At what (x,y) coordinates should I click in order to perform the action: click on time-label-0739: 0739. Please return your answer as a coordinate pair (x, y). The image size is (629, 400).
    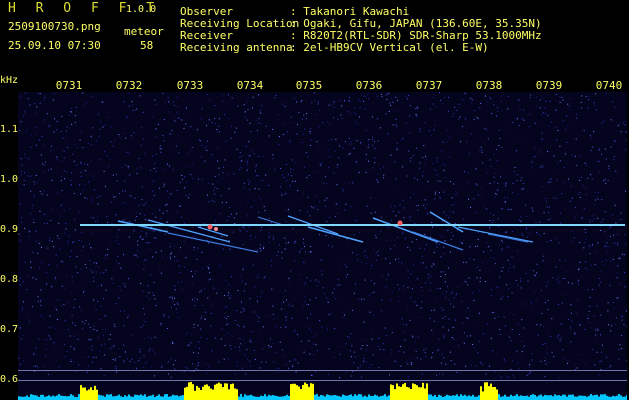
    Looking at the image, I should click on (549, 85).